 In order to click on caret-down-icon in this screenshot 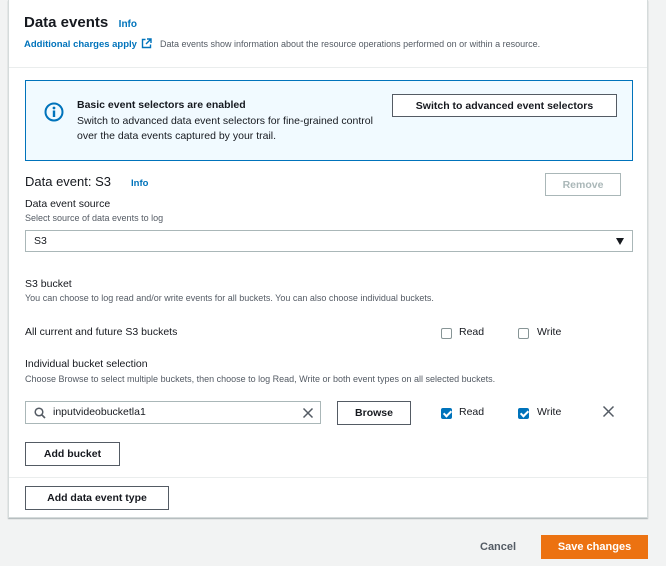, I will do `click(620, 241)`.